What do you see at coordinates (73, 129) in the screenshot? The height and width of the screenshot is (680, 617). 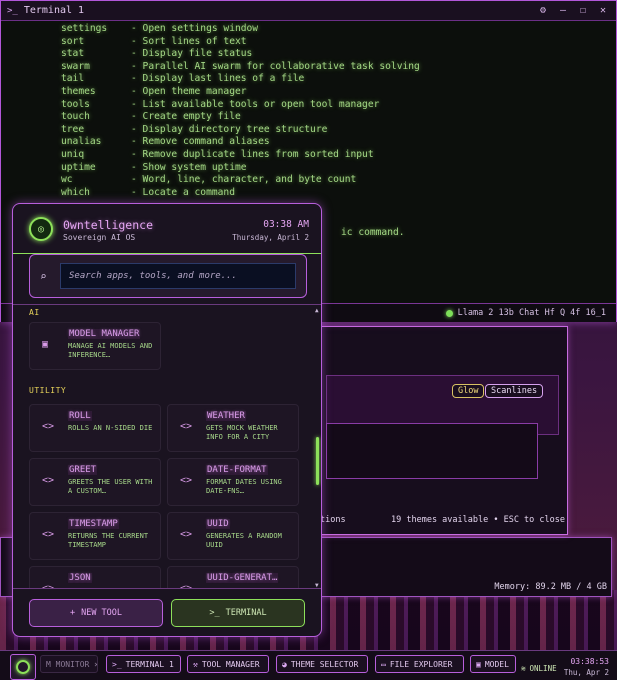 I see `command-name: tree` at bounding box center [73, 129].